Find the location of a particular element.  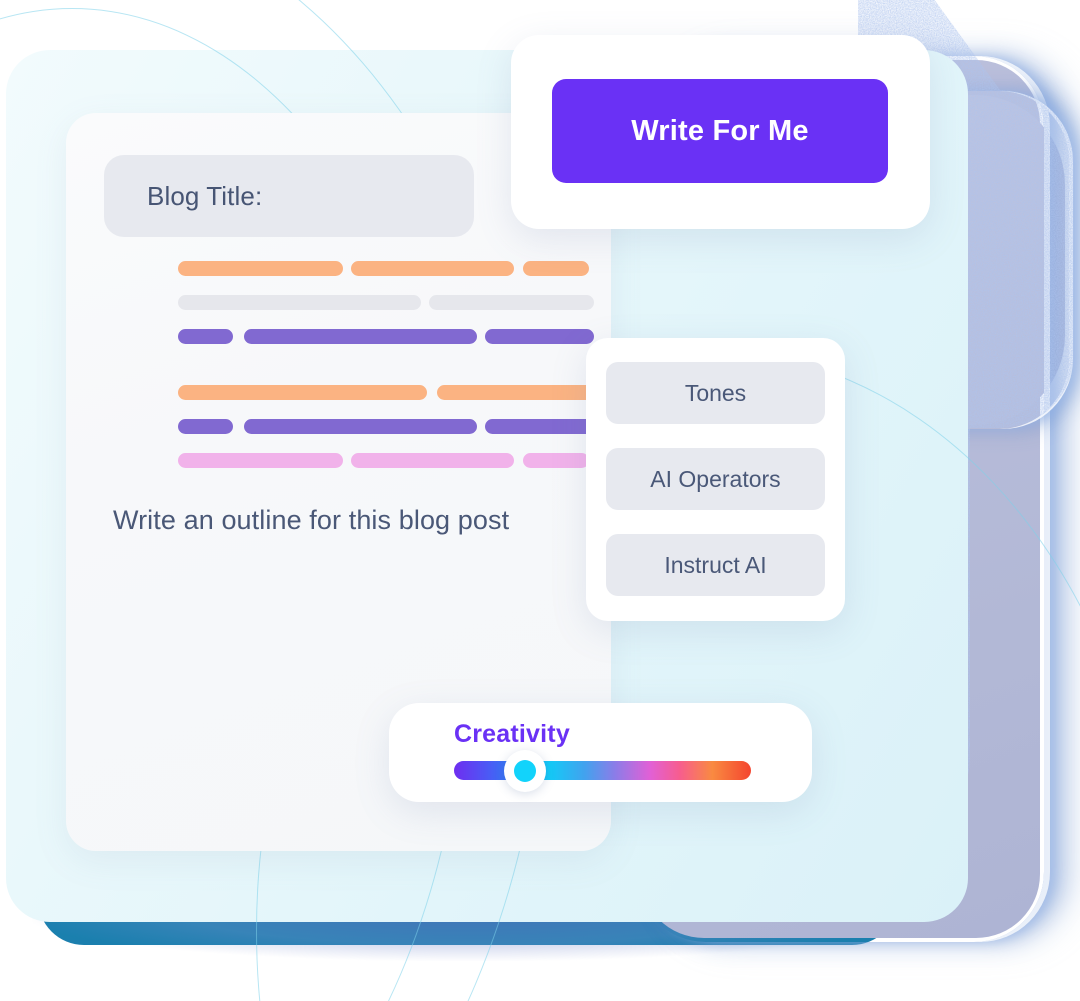

creativity-slider-track is located at coordinates (602, 770).